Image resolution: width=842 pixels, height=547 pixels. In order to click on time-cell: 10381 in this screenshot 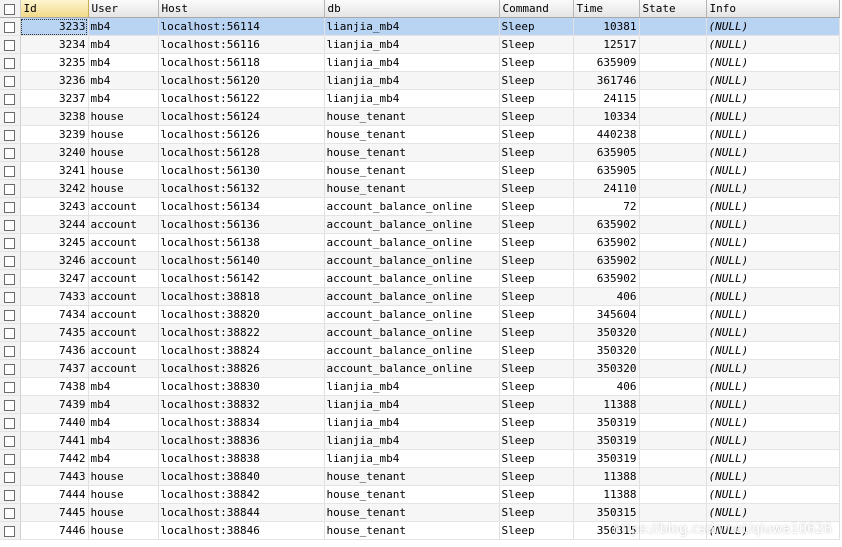, I will do `click(606, 26)`.